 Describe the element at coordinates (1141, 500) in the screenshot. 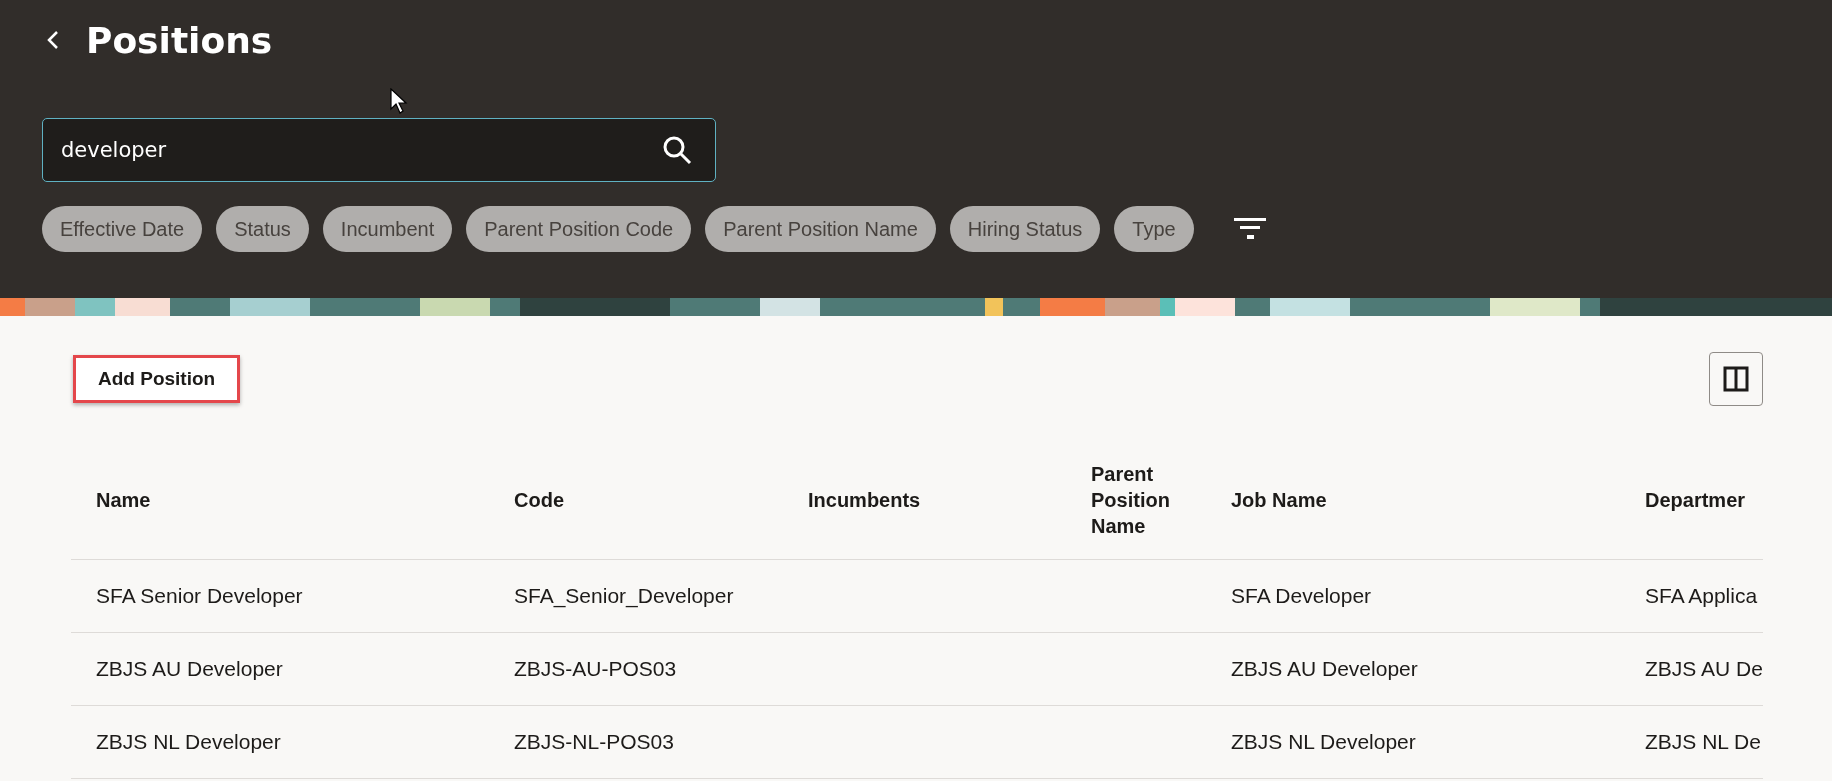

I see `column-header: Parent Position Name` at that location.